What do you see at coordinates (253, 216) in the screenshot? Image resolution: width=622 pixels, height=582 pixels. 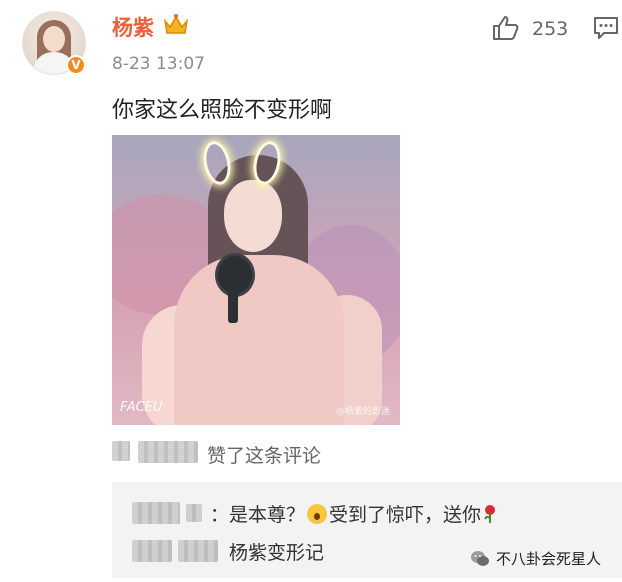 I see `photo-face` at bounding box center [253, 216].